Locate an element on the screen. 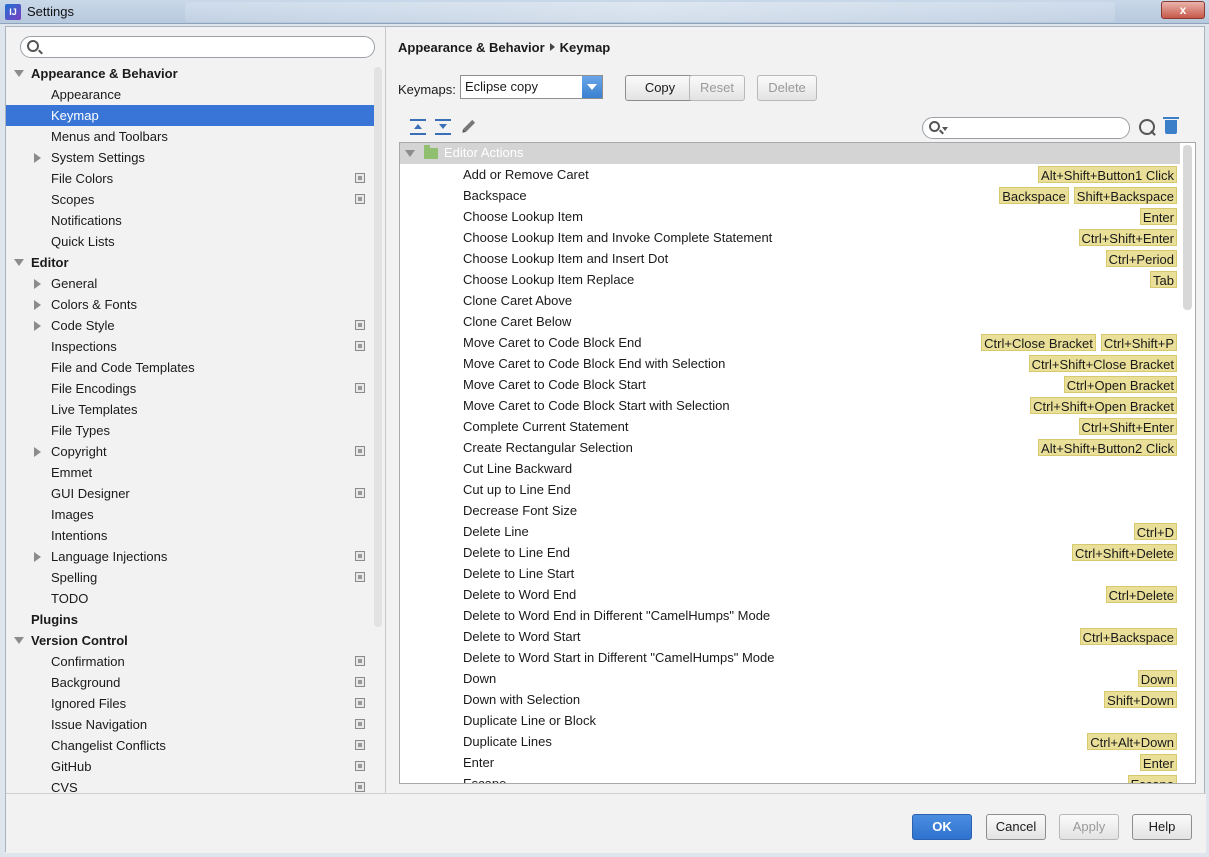 Image resolution: width=1209 pixels, height=857 pixels. ok-button: OK is located at coordinates (942, 827).